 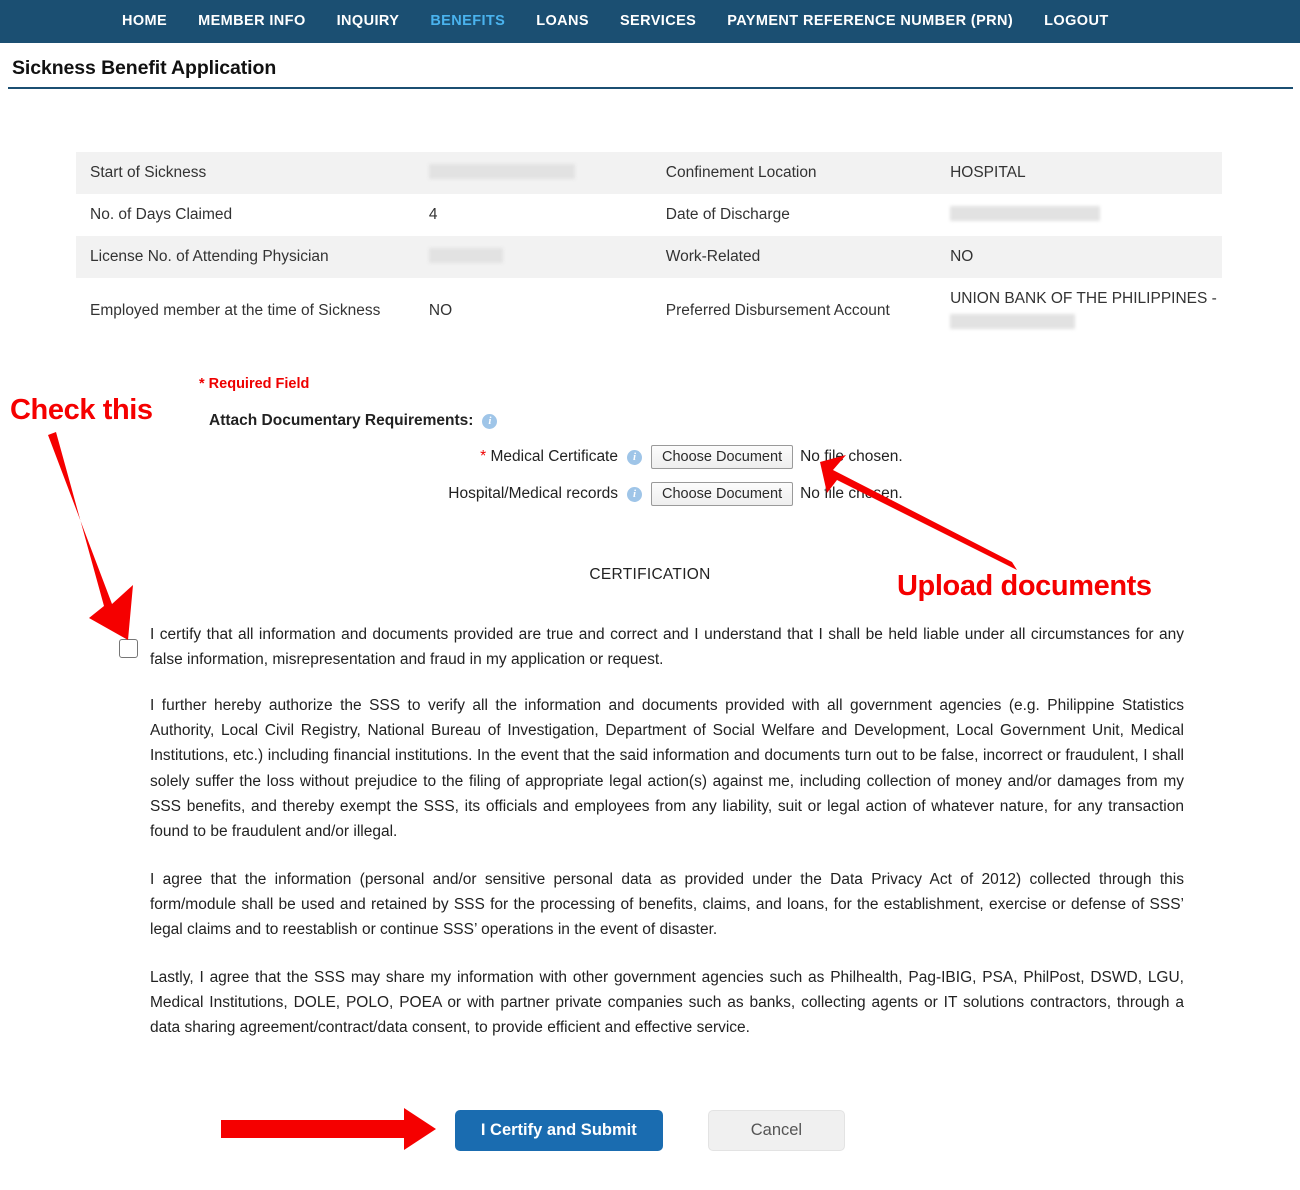 I want to click on cell-value-start-of-sickness, so click(x=533, y=173).